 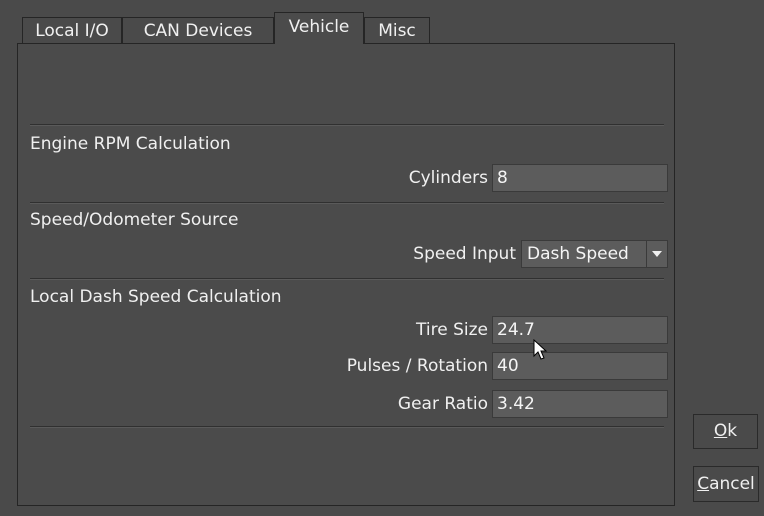 I want to click on tab-local-io: Local I/O, so click(x=72, y=30).